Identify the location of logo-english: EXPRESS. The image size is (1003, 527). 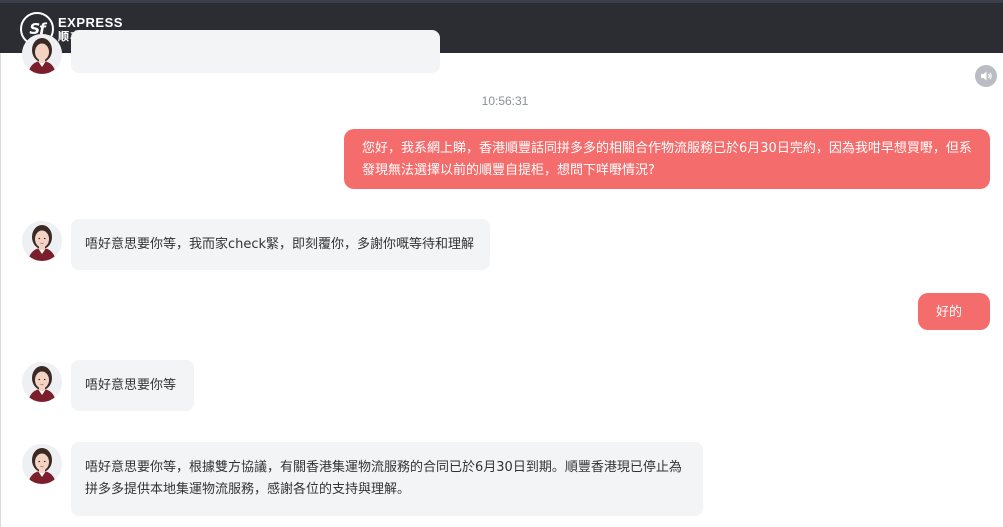
(90, 22).